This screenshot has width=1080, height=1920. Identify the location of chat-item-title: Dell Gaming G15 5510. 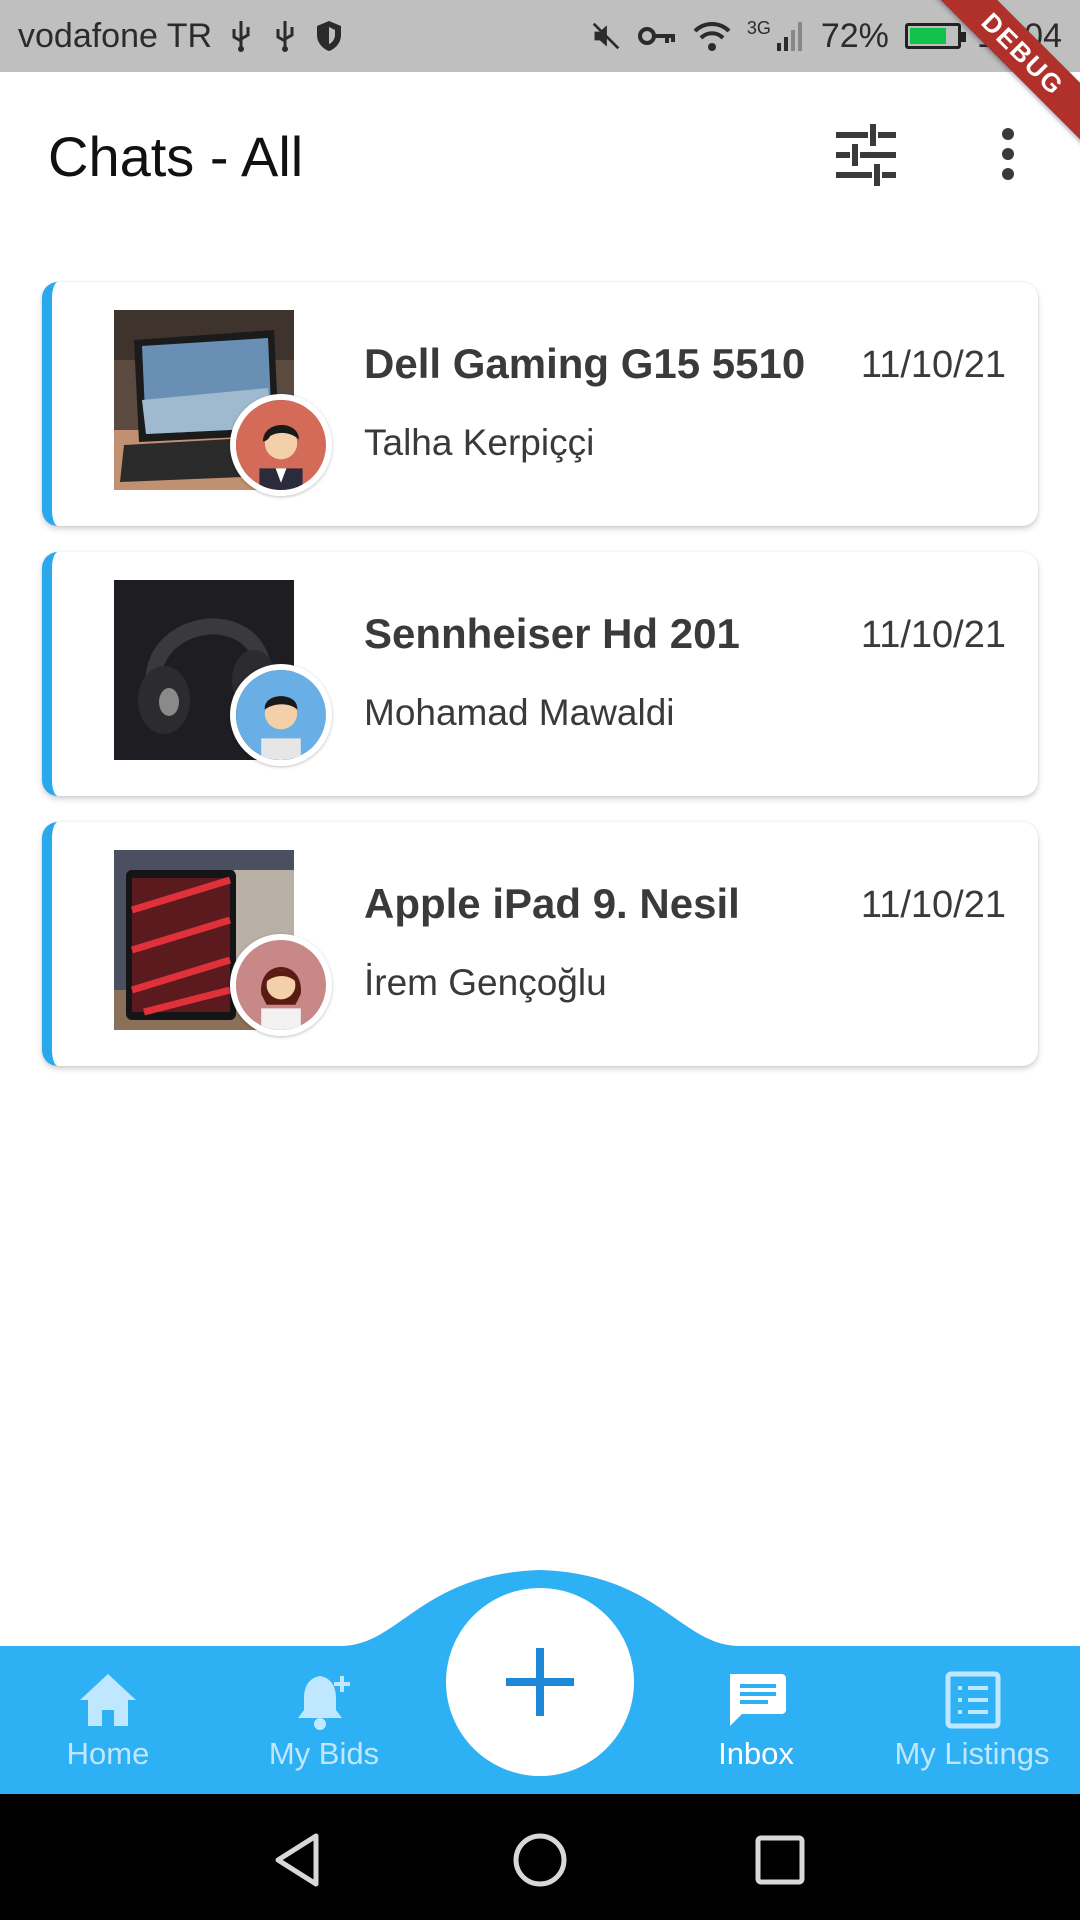
(585, 363).